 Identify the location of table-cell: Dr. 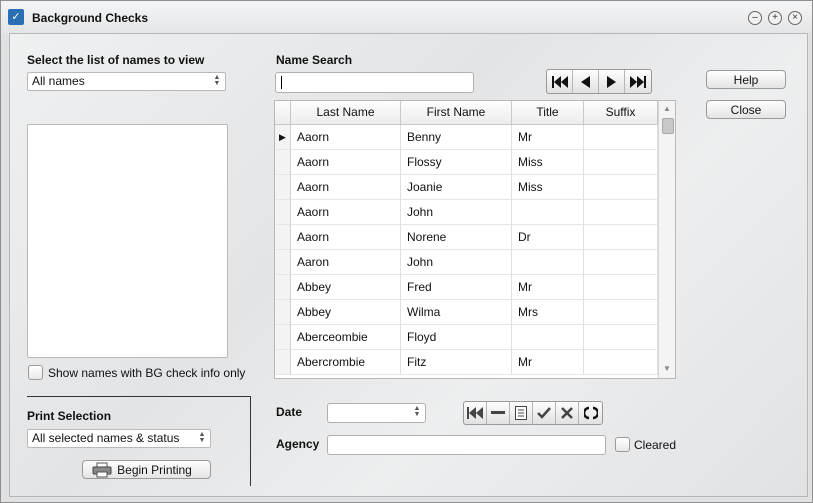
(548, 237).